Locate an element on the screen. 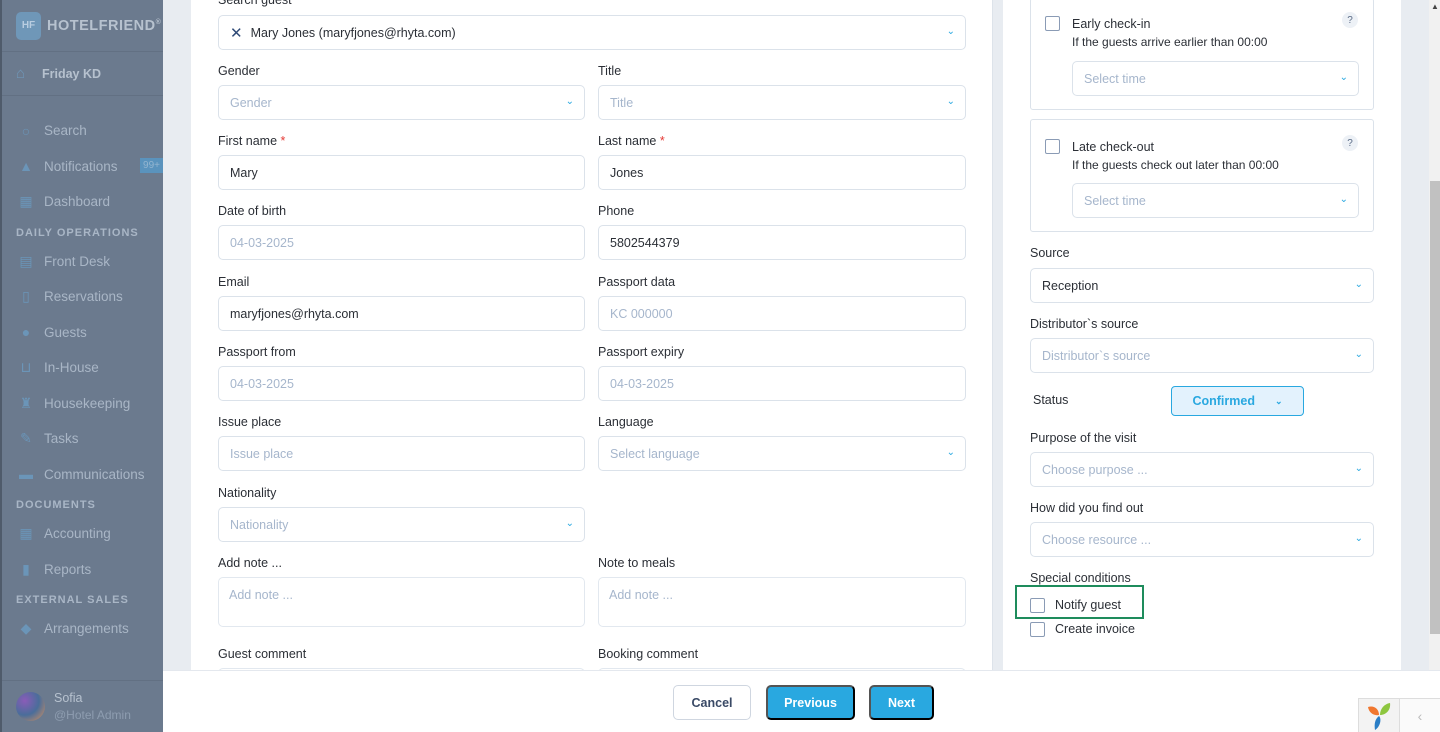 The image size is (1440, 732). notifications-badge: 99+ is located at coordinates (151, 165).